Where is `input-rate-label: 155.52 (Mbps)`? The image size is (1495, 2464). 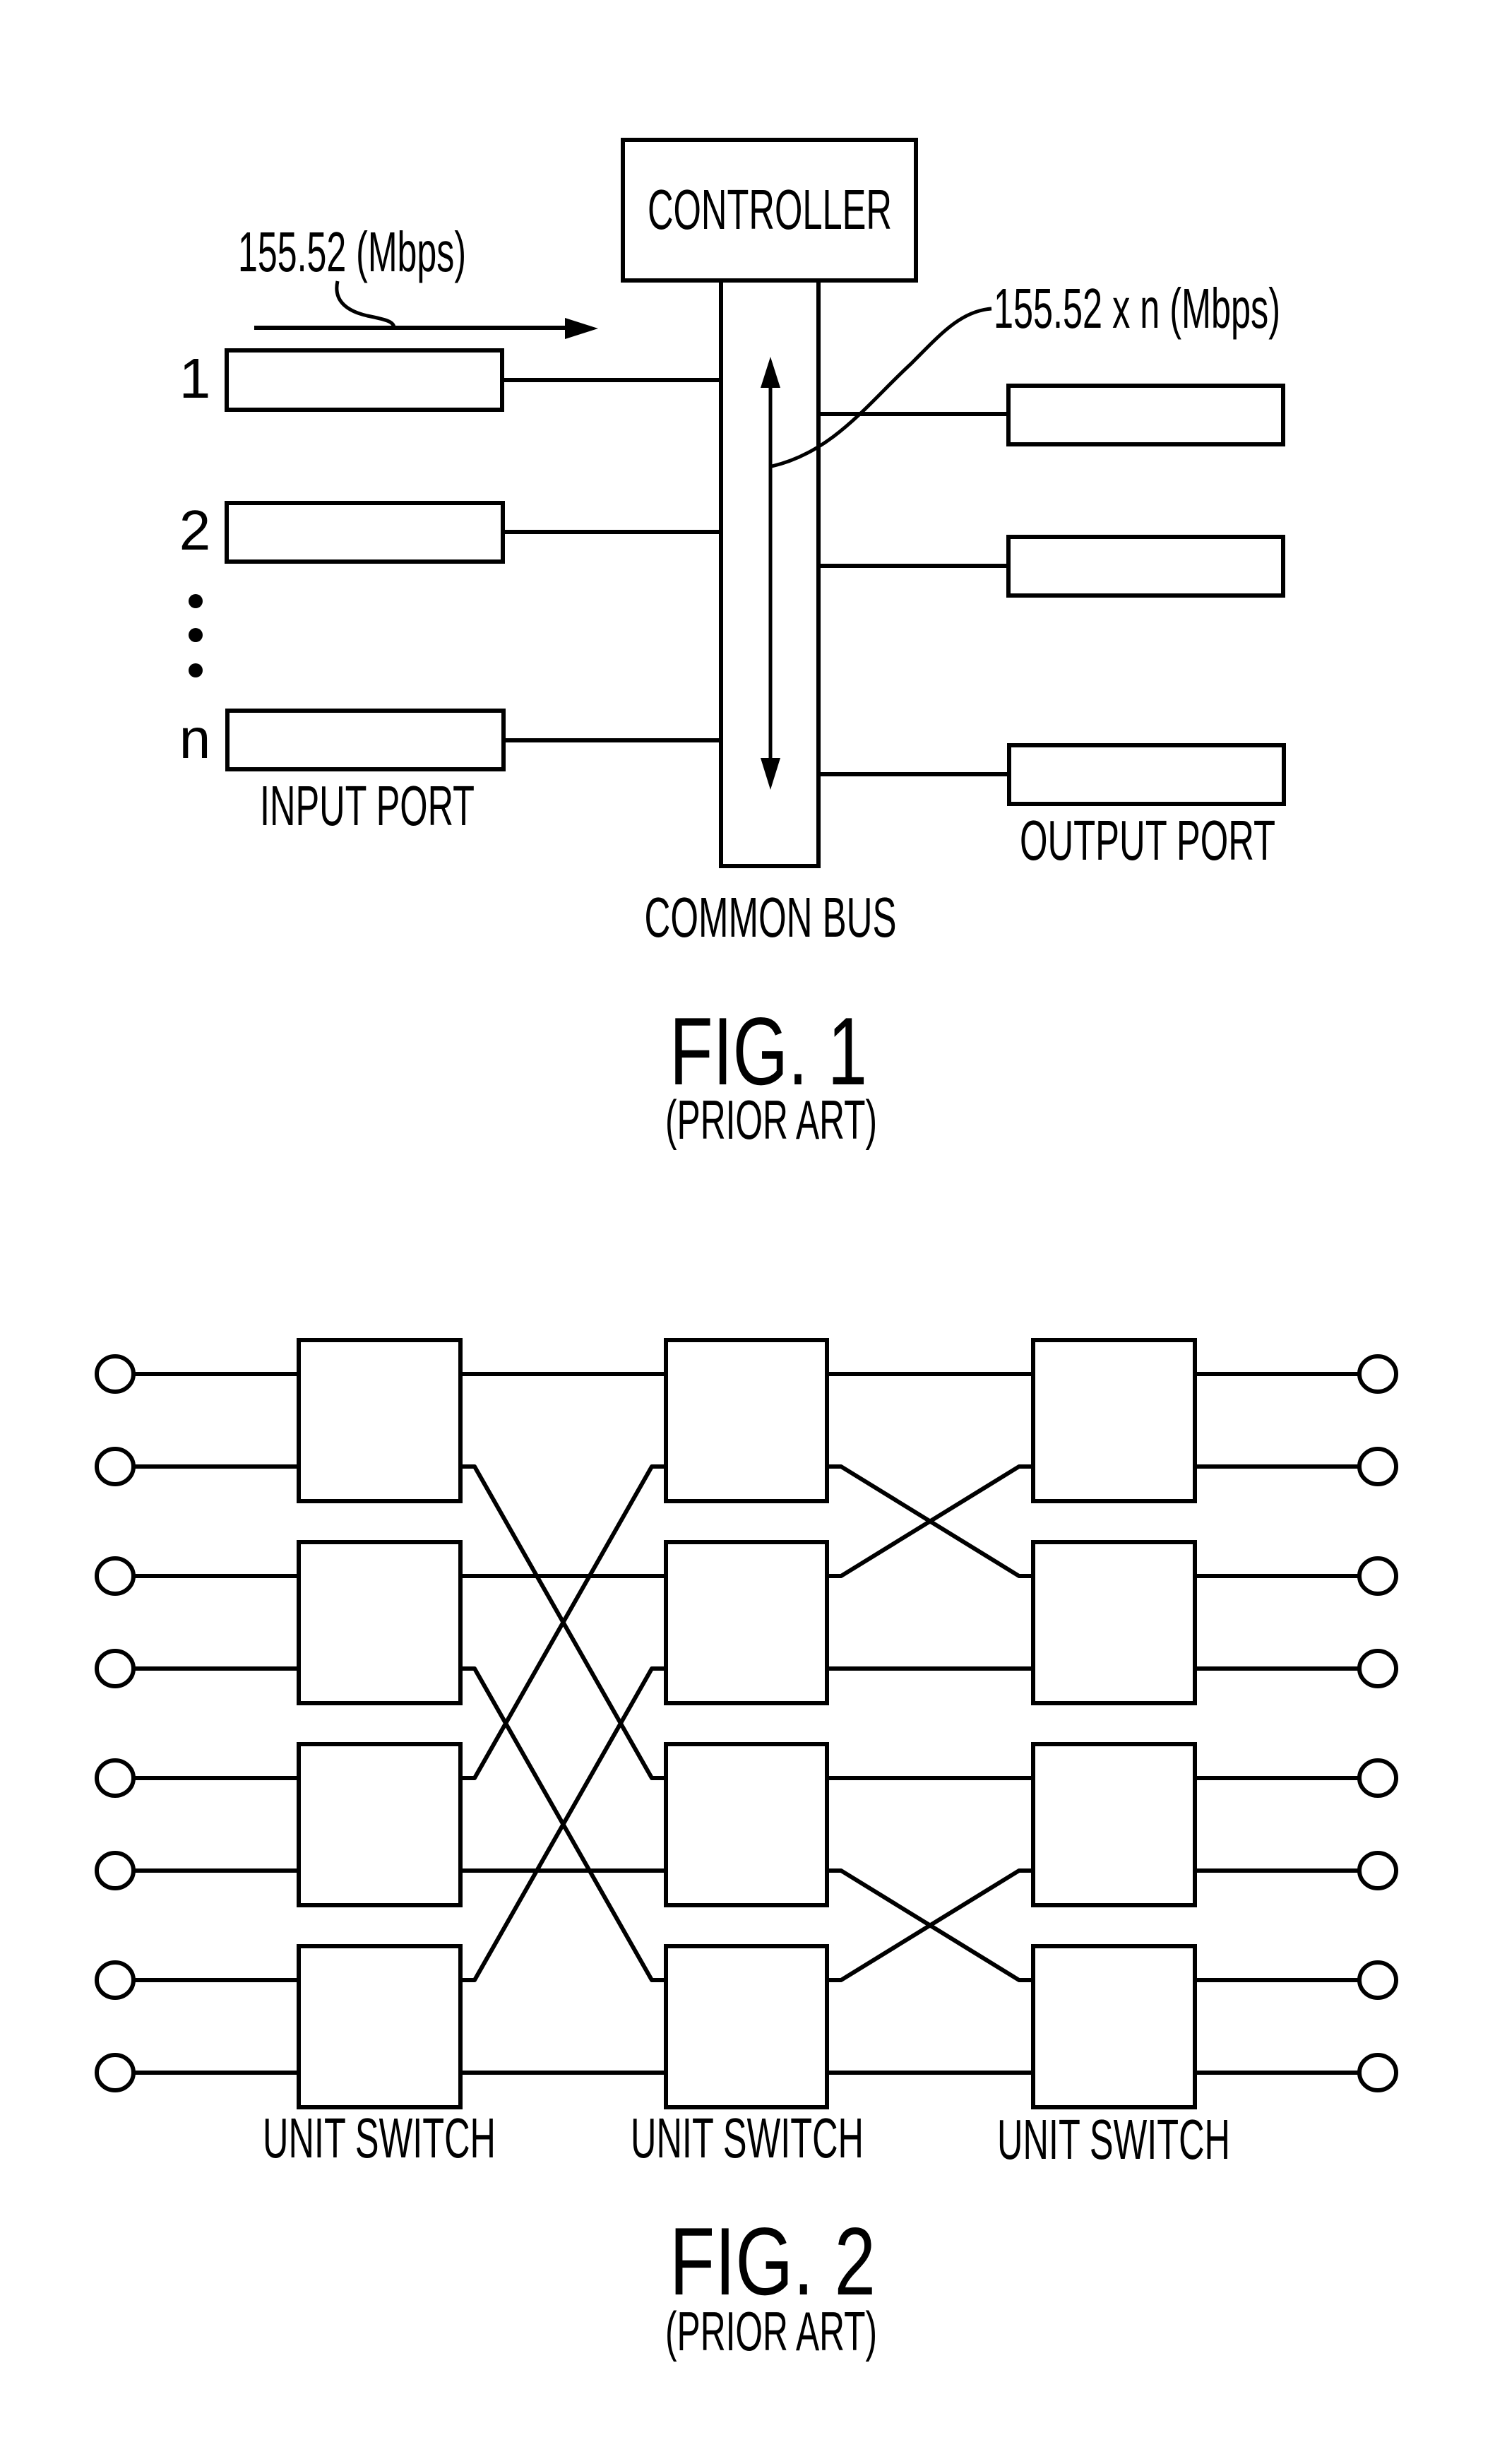 input-rate-label: 155.52 (Mbps) is located at coordinates (352, 251).